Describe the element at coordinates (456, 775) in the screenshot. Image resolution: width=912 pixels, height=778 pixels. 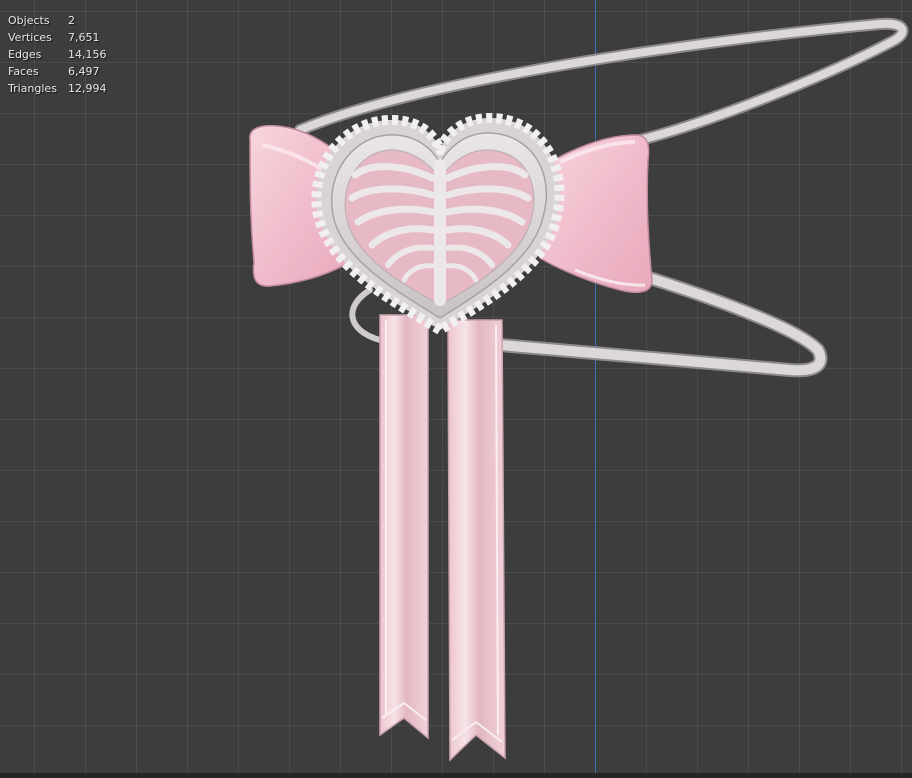
I see `viewport-bottom-edge` at that location.